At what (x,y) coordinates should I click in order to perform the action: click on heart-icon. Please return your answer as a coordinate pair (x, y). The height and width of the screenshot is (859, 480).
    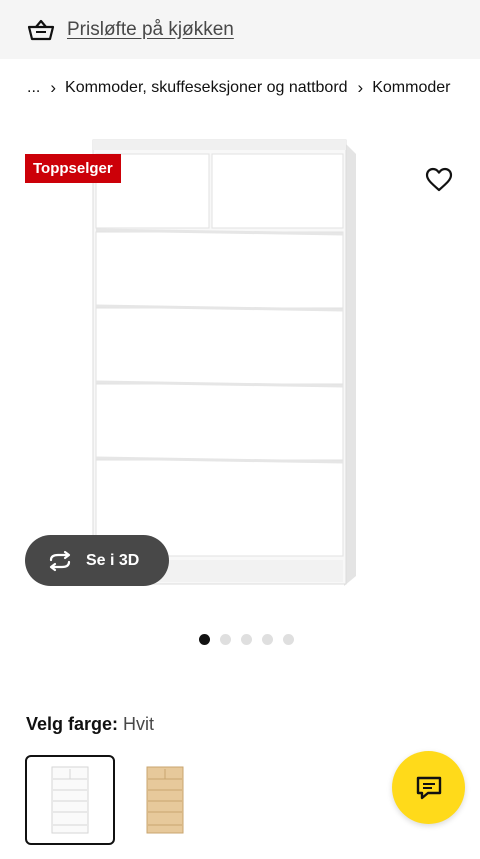
    Looking at the image, I should click on (439, 180).